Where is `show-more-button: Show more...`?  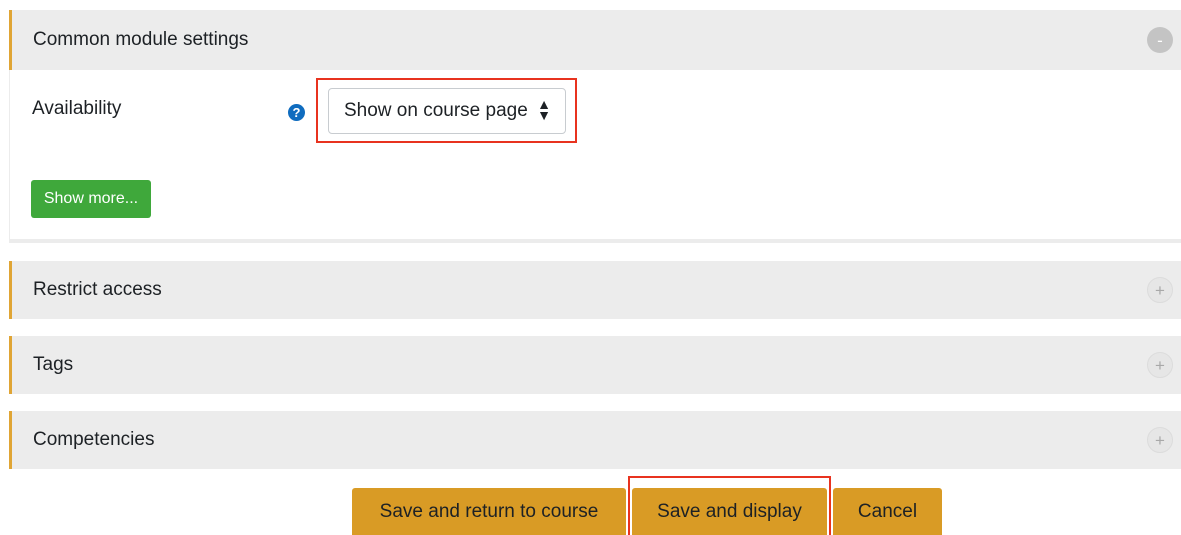
show-more-button: Show more... is located at coordinates (91, 199).